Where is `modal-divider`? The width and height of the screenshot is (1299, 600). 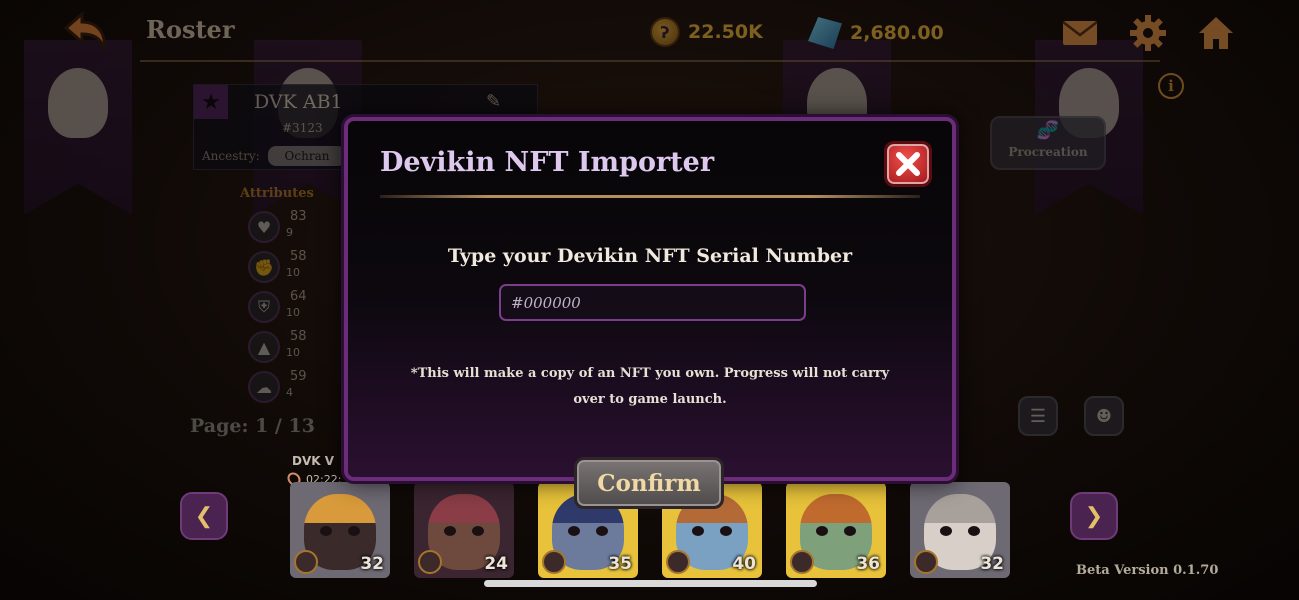
modal-divider is located at coordinates (650, 196).